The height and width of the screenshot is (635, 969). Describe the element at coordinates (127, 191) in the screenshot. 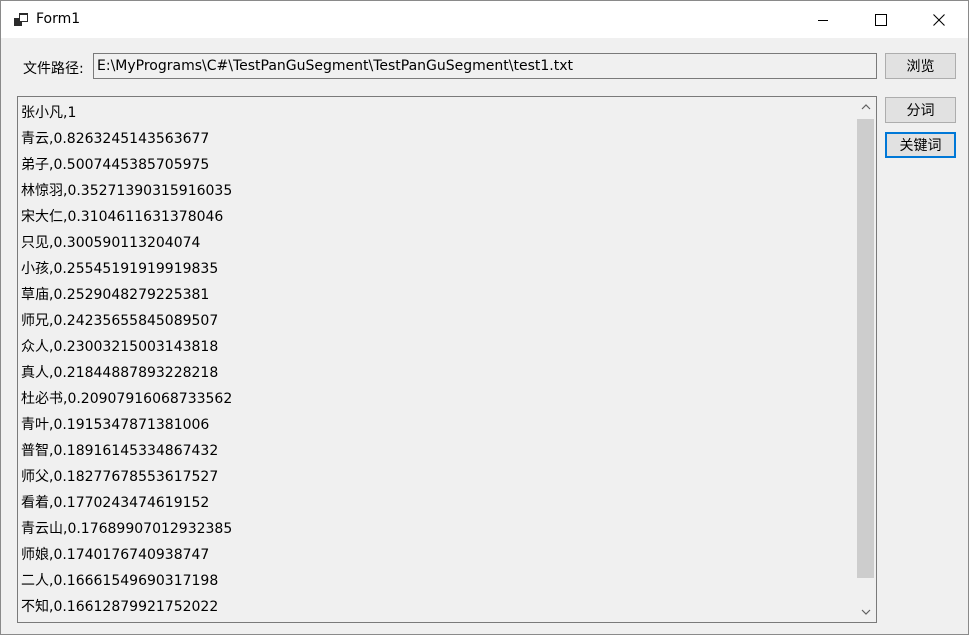

I see `result-line: 林惊羽,0.35271390315916035` at that location.